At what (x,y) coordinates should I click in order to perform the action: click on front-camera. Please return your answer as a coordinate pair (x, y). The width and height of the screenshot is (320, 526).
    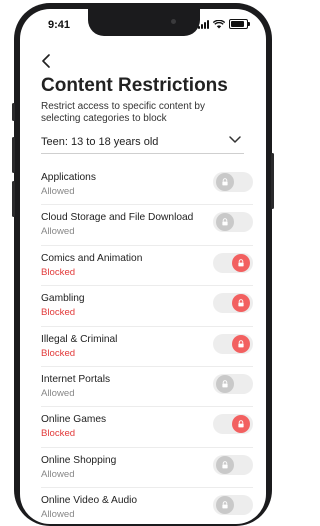
    Looking at the image, I should click on (173, 21).